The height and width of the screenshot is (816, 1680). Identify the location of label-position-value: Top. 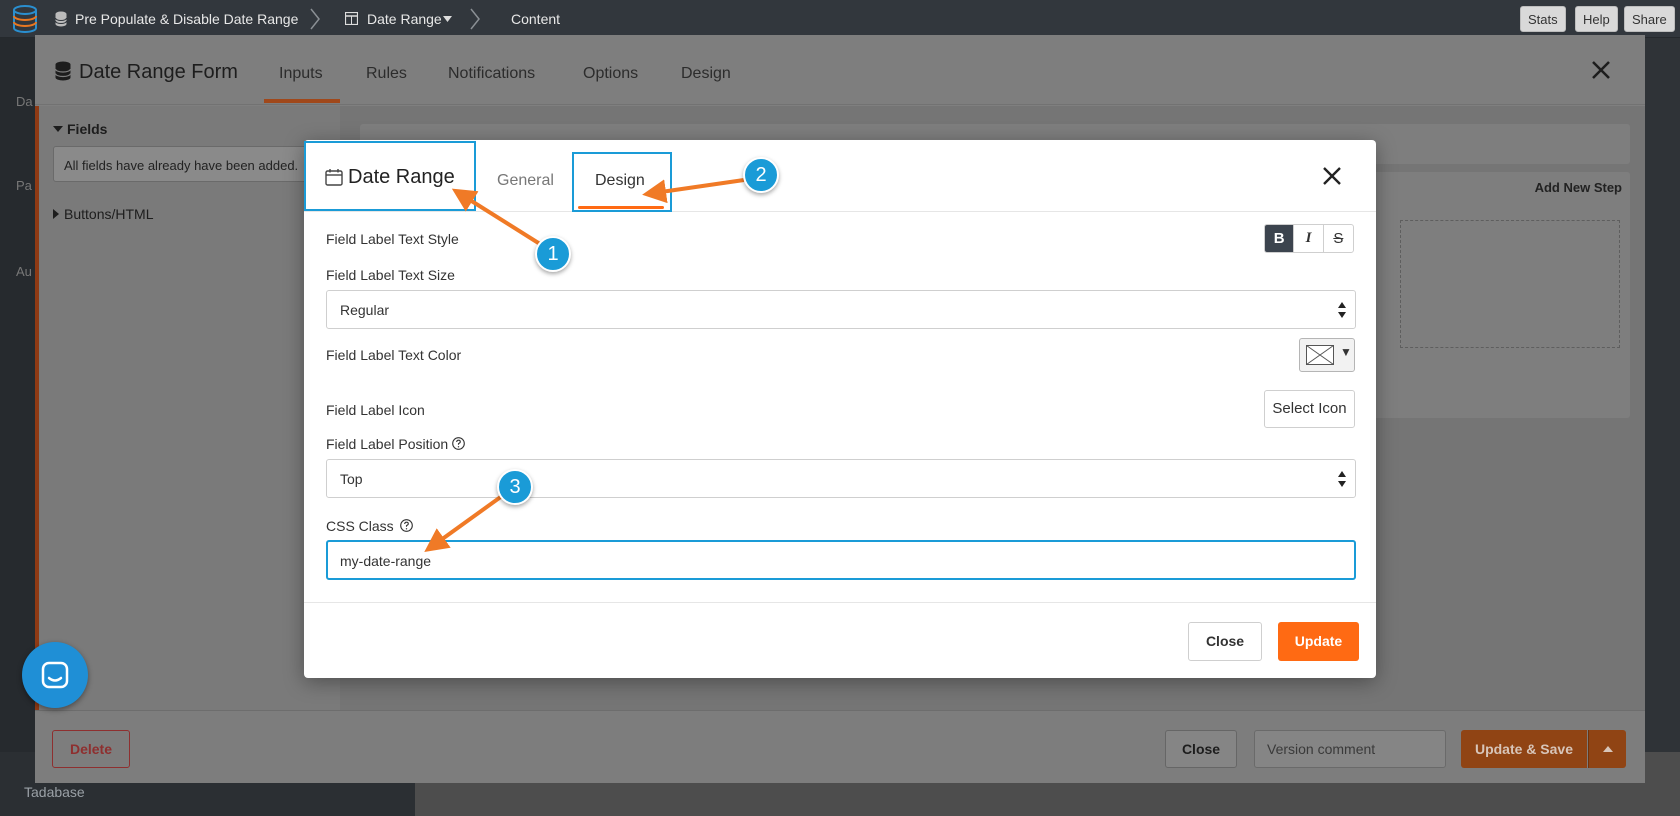
(351, 479).